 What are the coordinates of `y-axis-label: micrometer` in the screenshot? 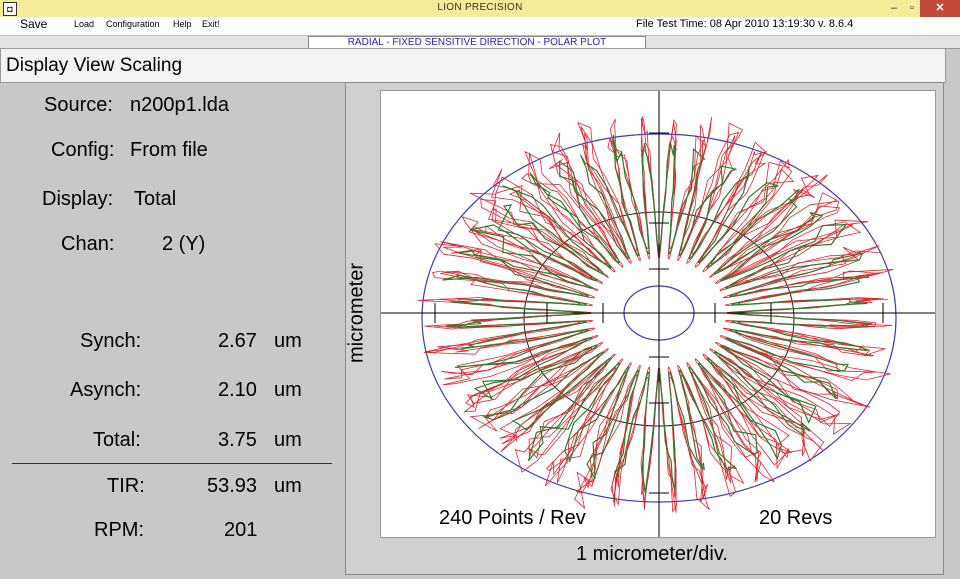 It's located at (356, 313).